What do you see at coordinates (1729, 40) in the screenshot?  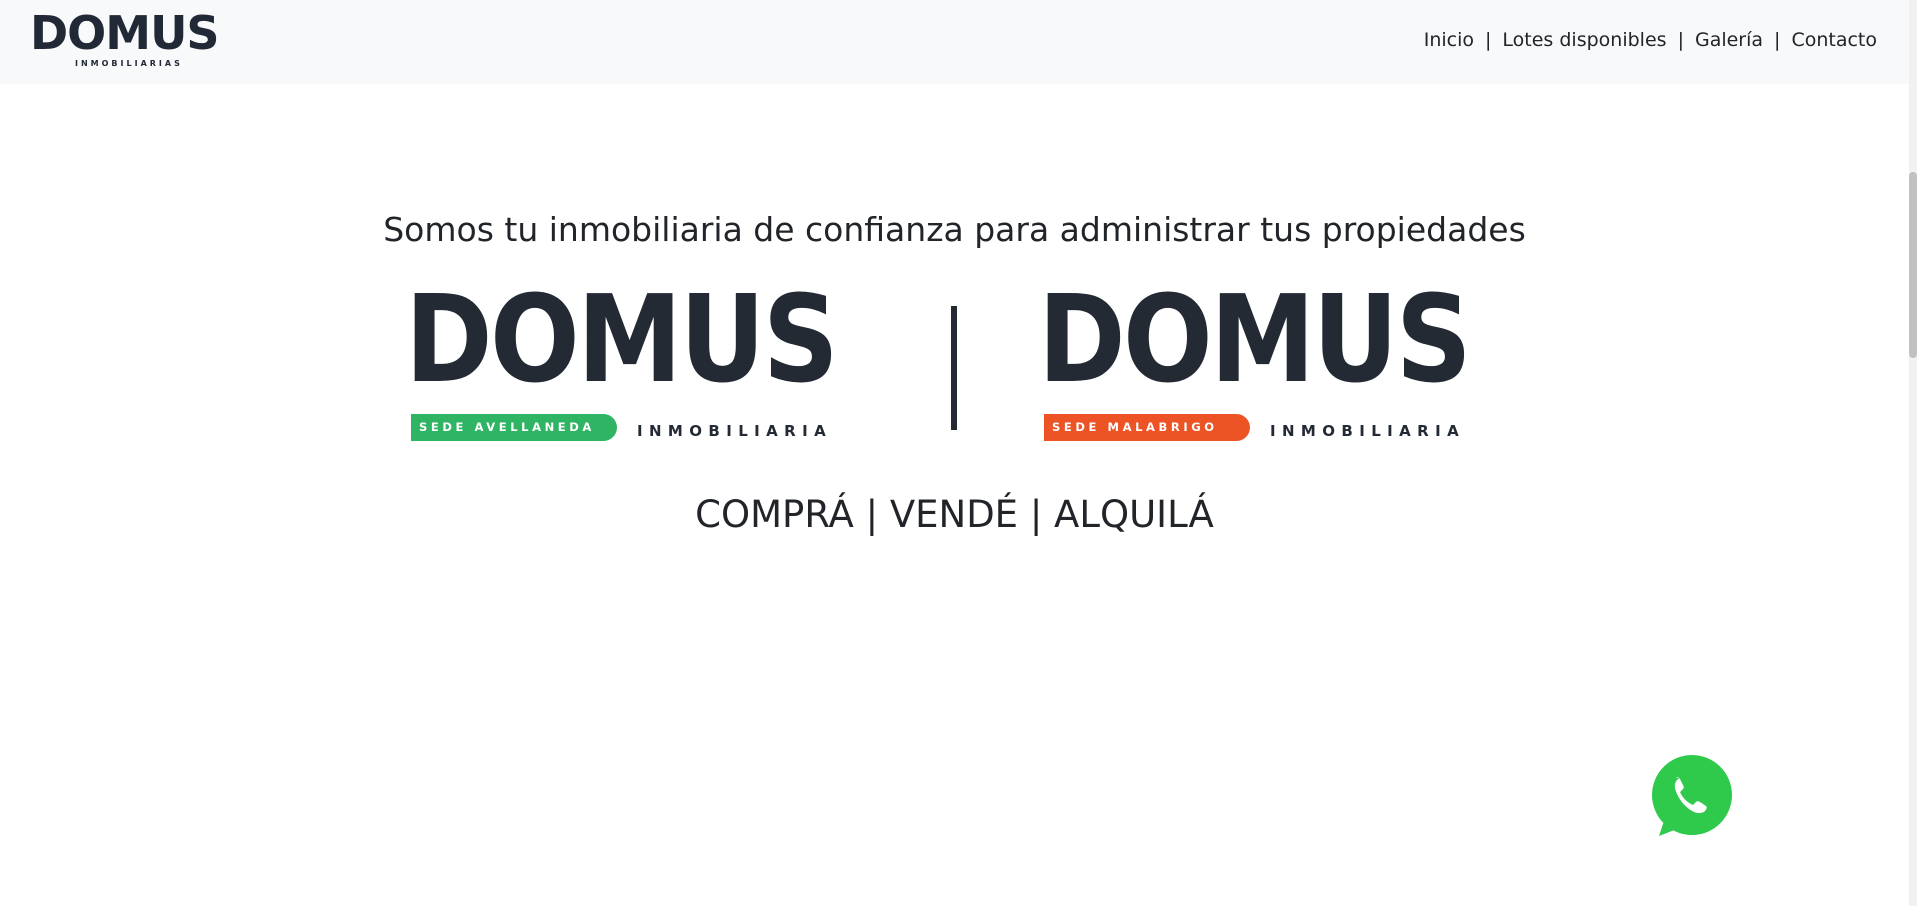 I see `nav-link-galeria: Galería` at bounding box center [1729, 40].